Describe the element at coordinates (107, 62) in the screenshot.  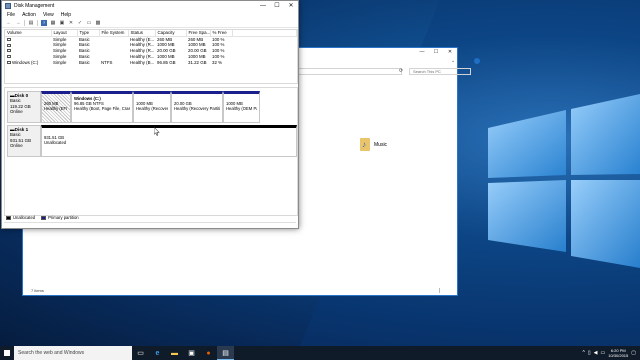
I see `table-cell: NTFS` at that location.